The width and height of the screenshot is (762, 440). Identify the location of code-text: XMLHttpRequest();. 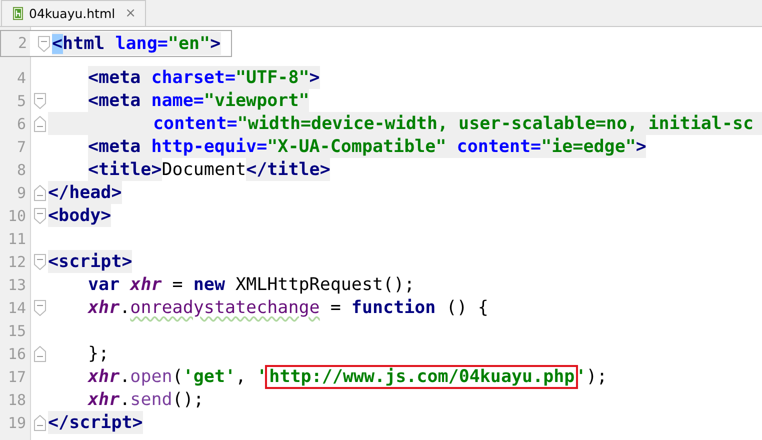
(325, 284).